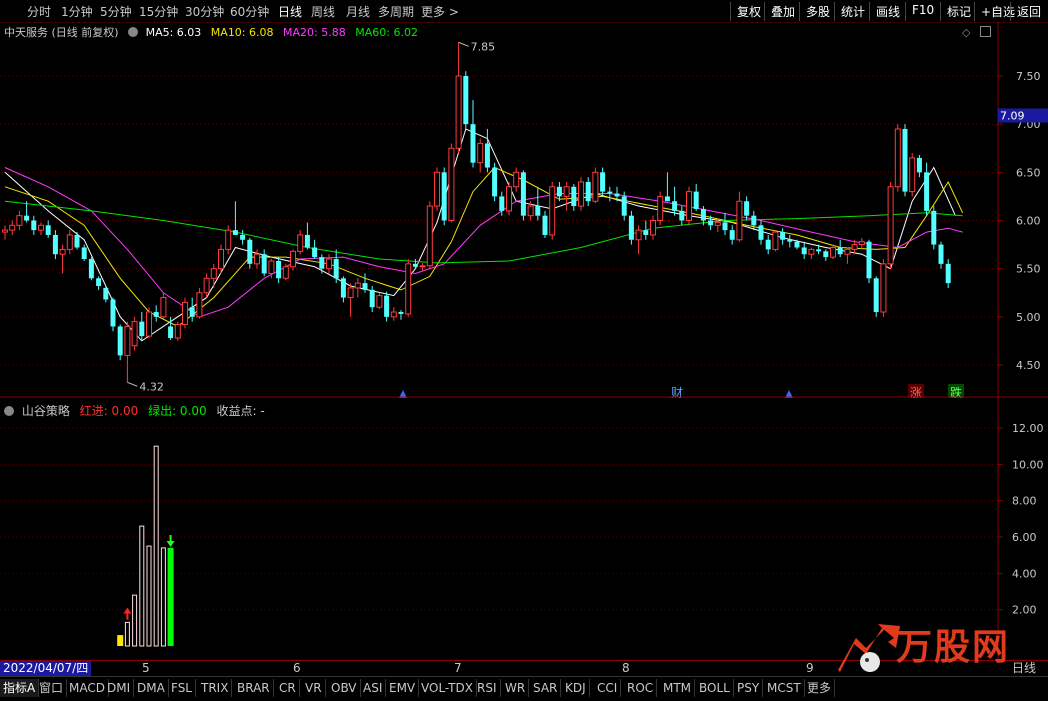 Image resolution: width=1048 pixels, height=701 pixels. I want to click on indicator-tab: VR, so click(314, 688).